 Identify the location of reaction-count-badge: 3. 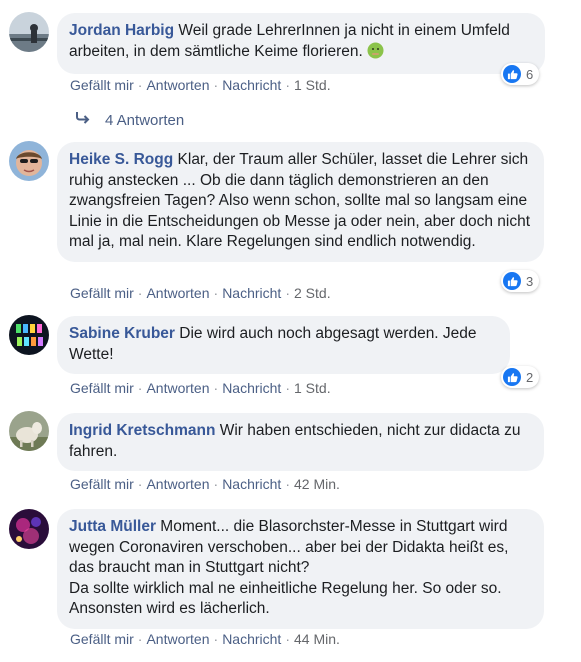
(520, 281).